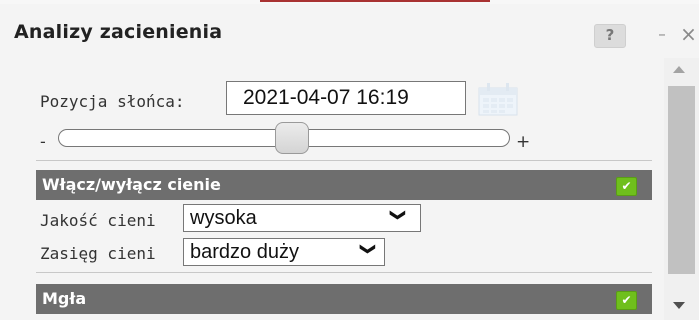 Image resolution: width=699 pixels, height=320 pixels. I want to click on calendar-icon, so click(498, 98).